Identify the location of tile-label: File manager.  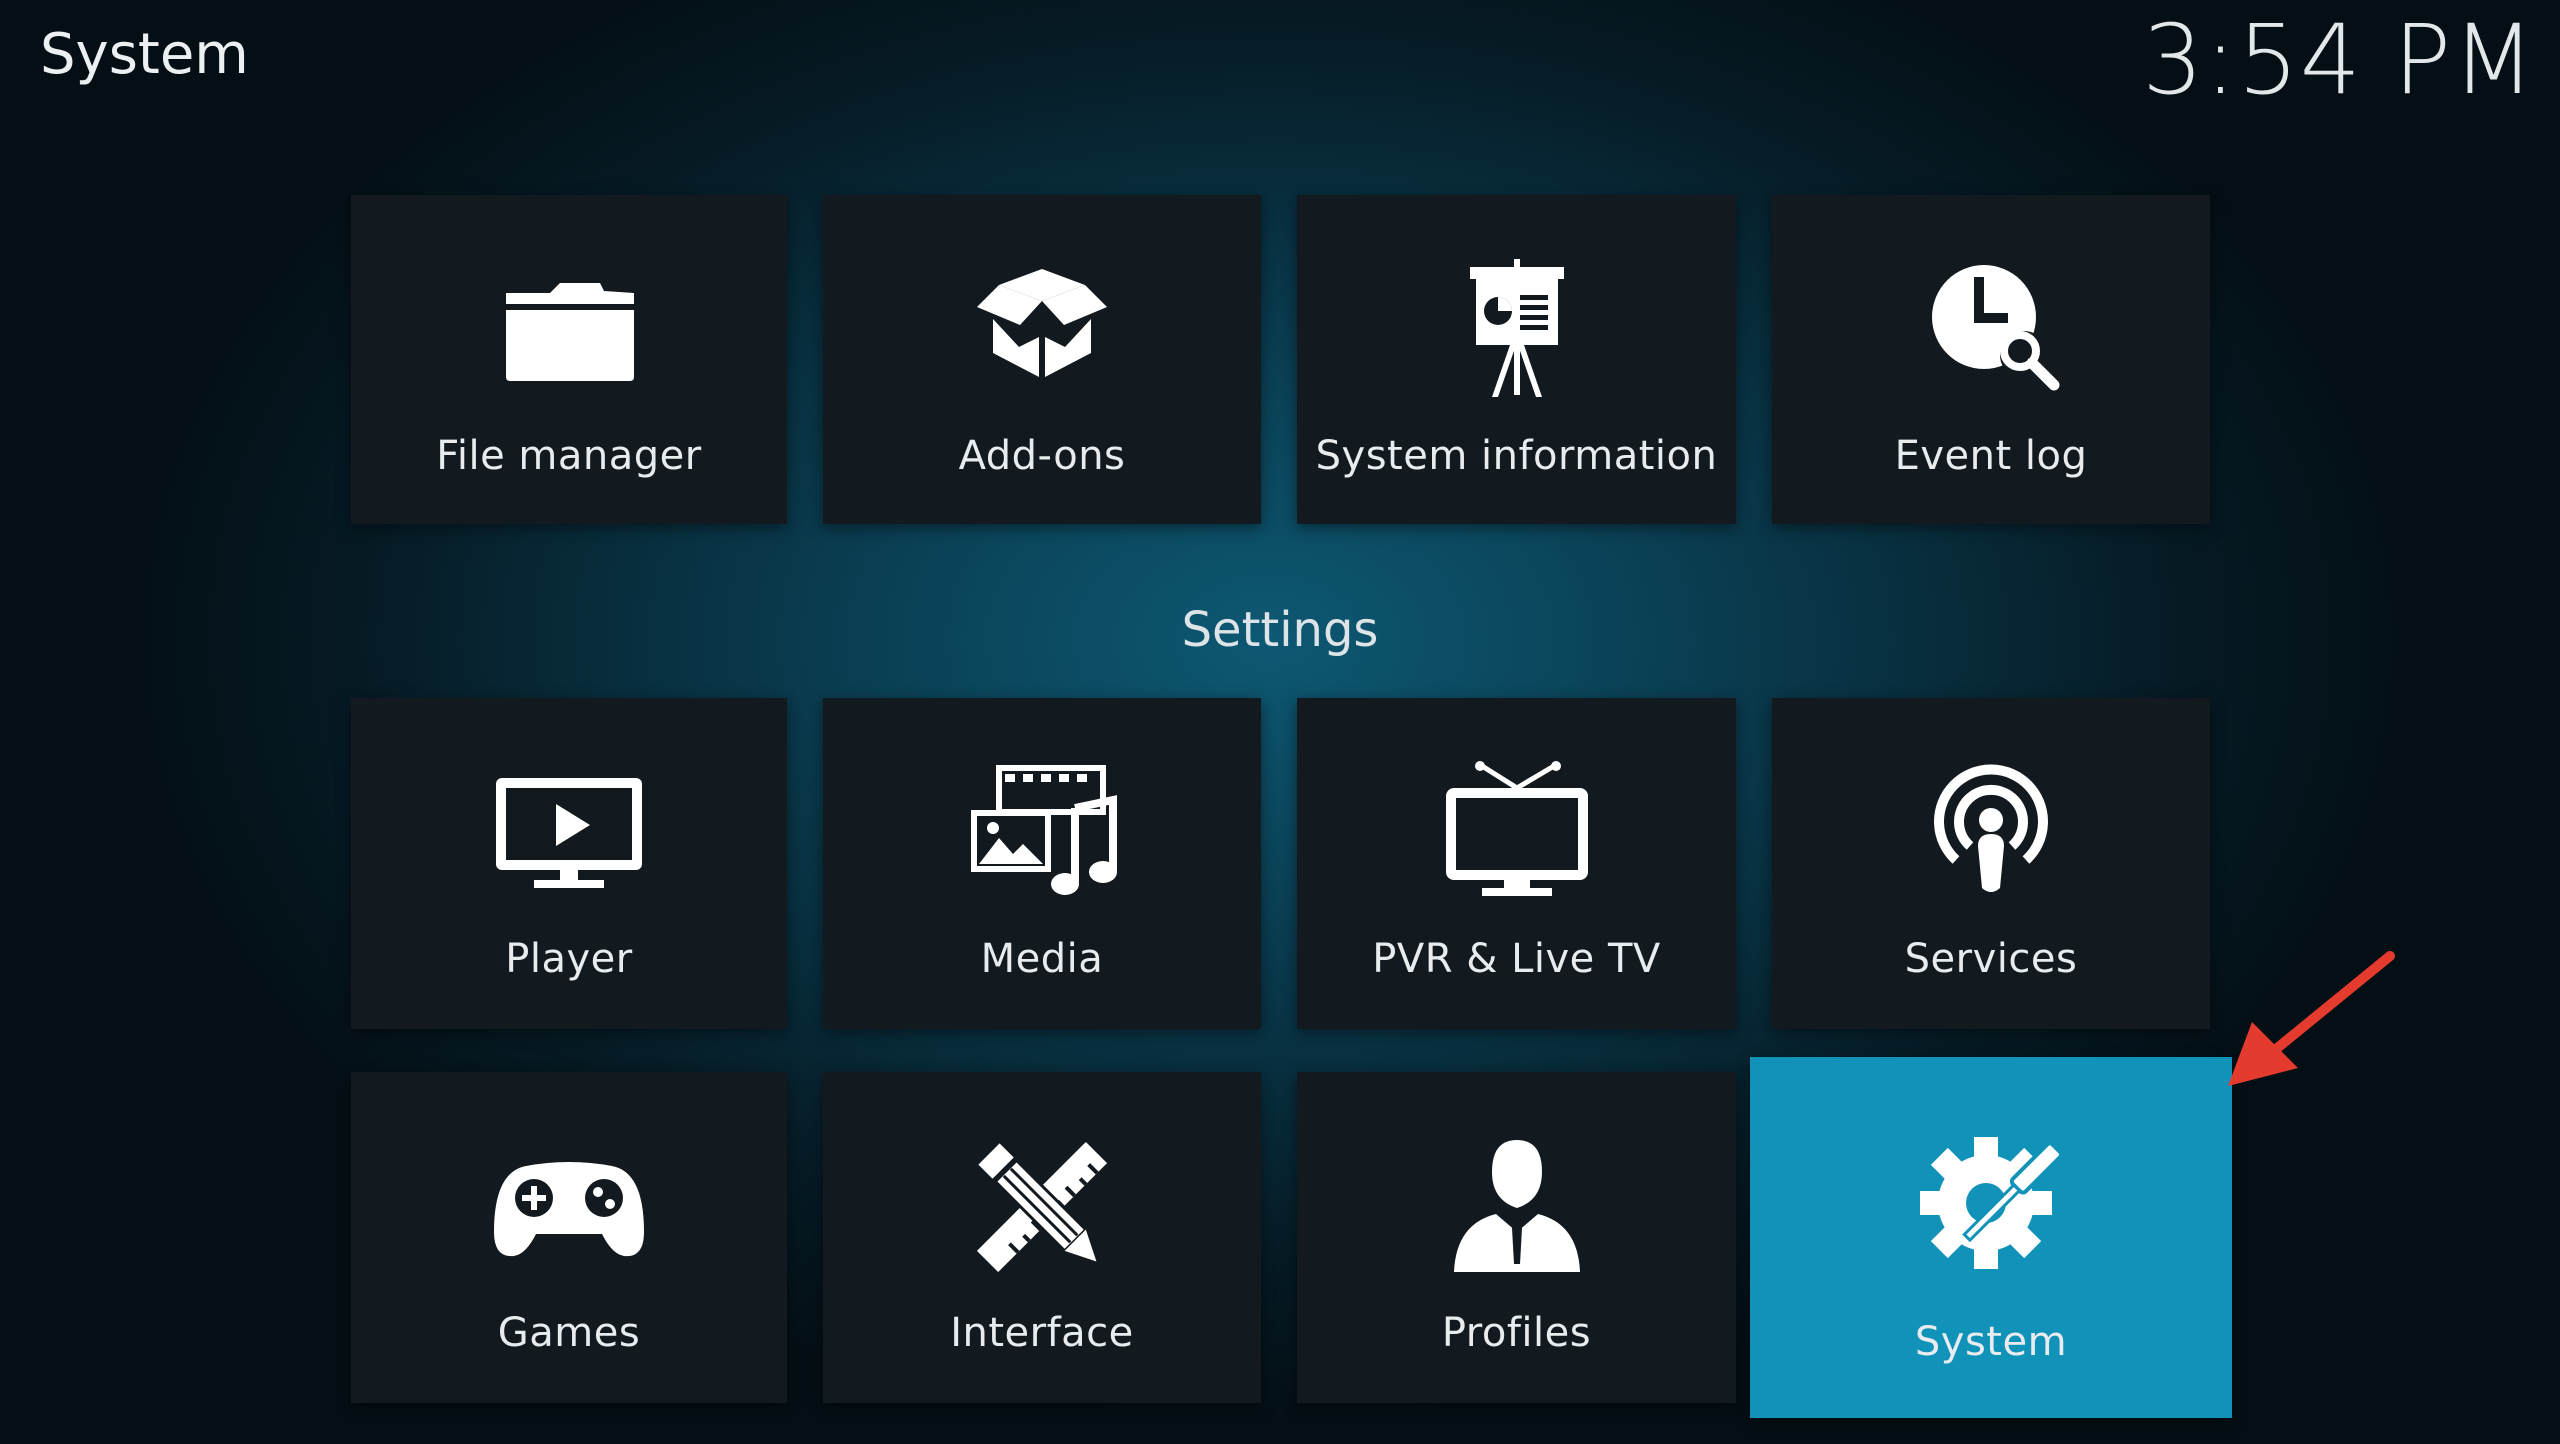
(569, 456).